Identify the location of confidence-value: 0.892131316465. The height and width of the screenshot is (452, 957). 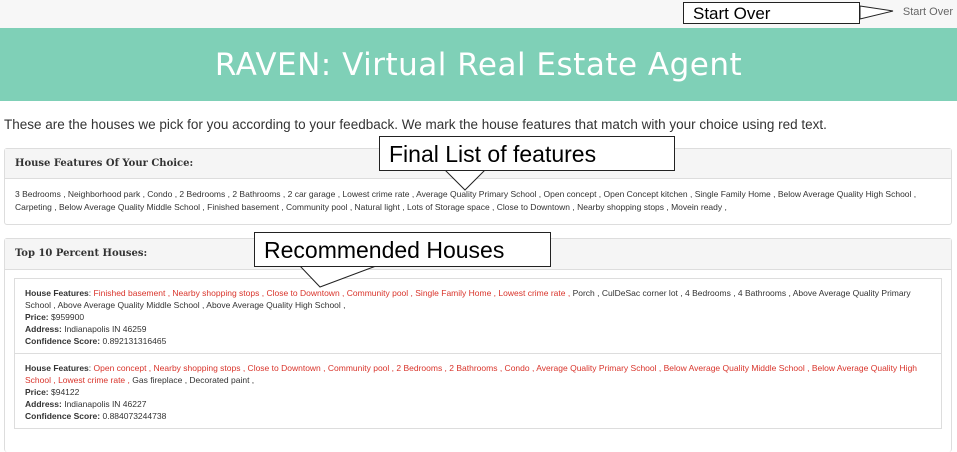
(134, 341).